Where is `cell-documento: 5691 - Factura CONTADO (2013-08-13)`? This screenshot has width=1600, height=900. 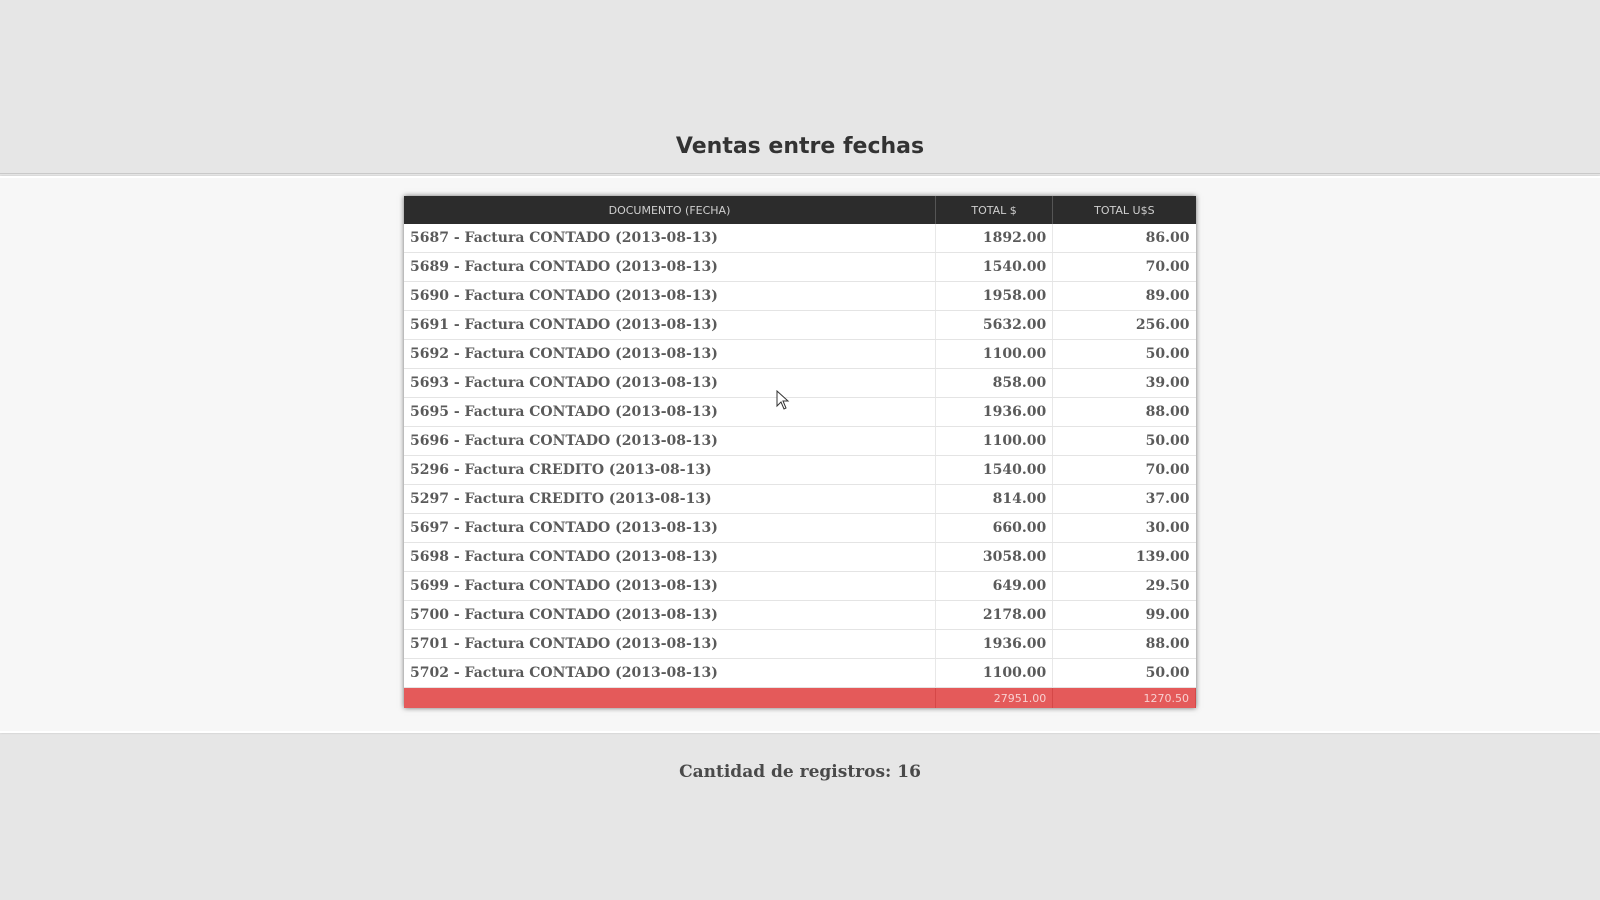
cell-documento: 5691 - Factura CONTADO (2013-08-13) is located at coordinates (670, 325).